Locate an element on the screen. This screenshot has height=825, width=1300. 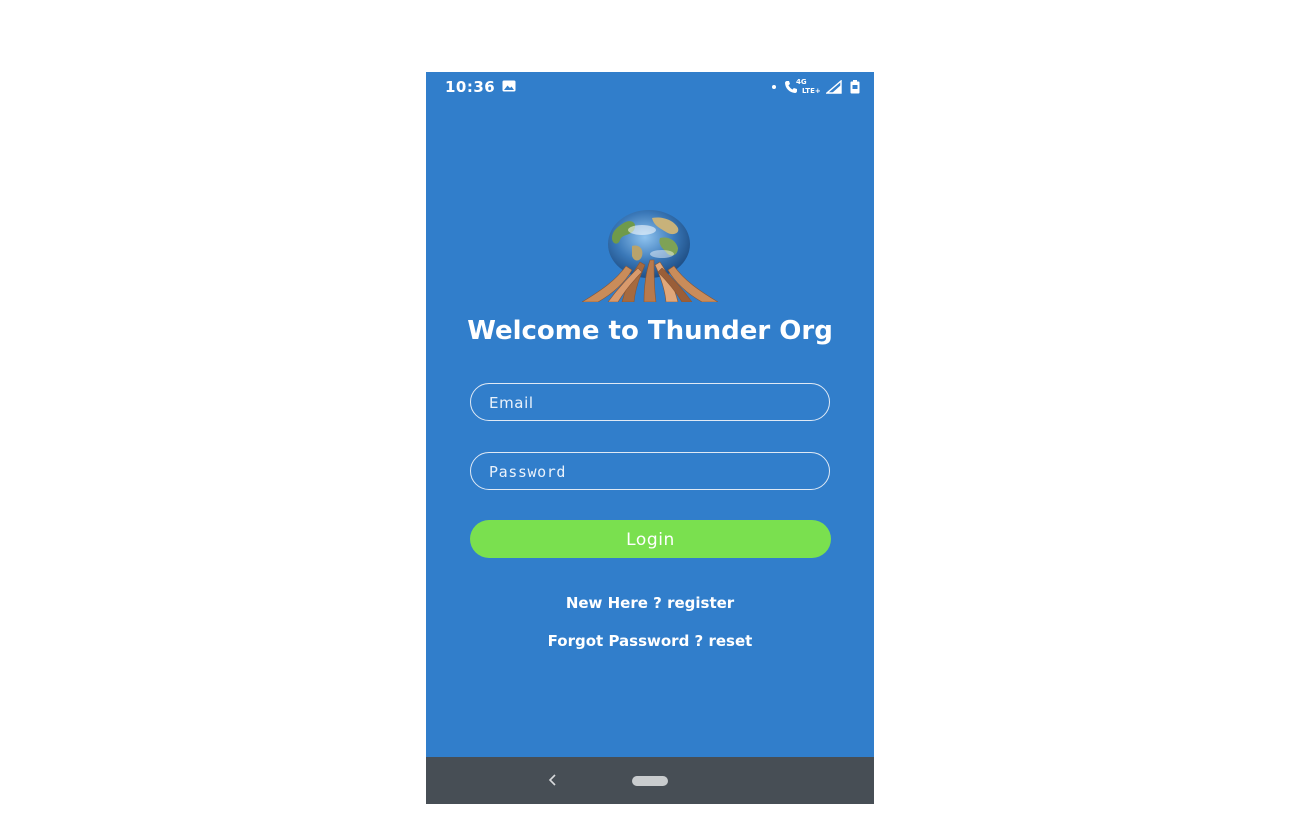
network-indicator: 4G LTE+ is located at coordinates (803, 87).